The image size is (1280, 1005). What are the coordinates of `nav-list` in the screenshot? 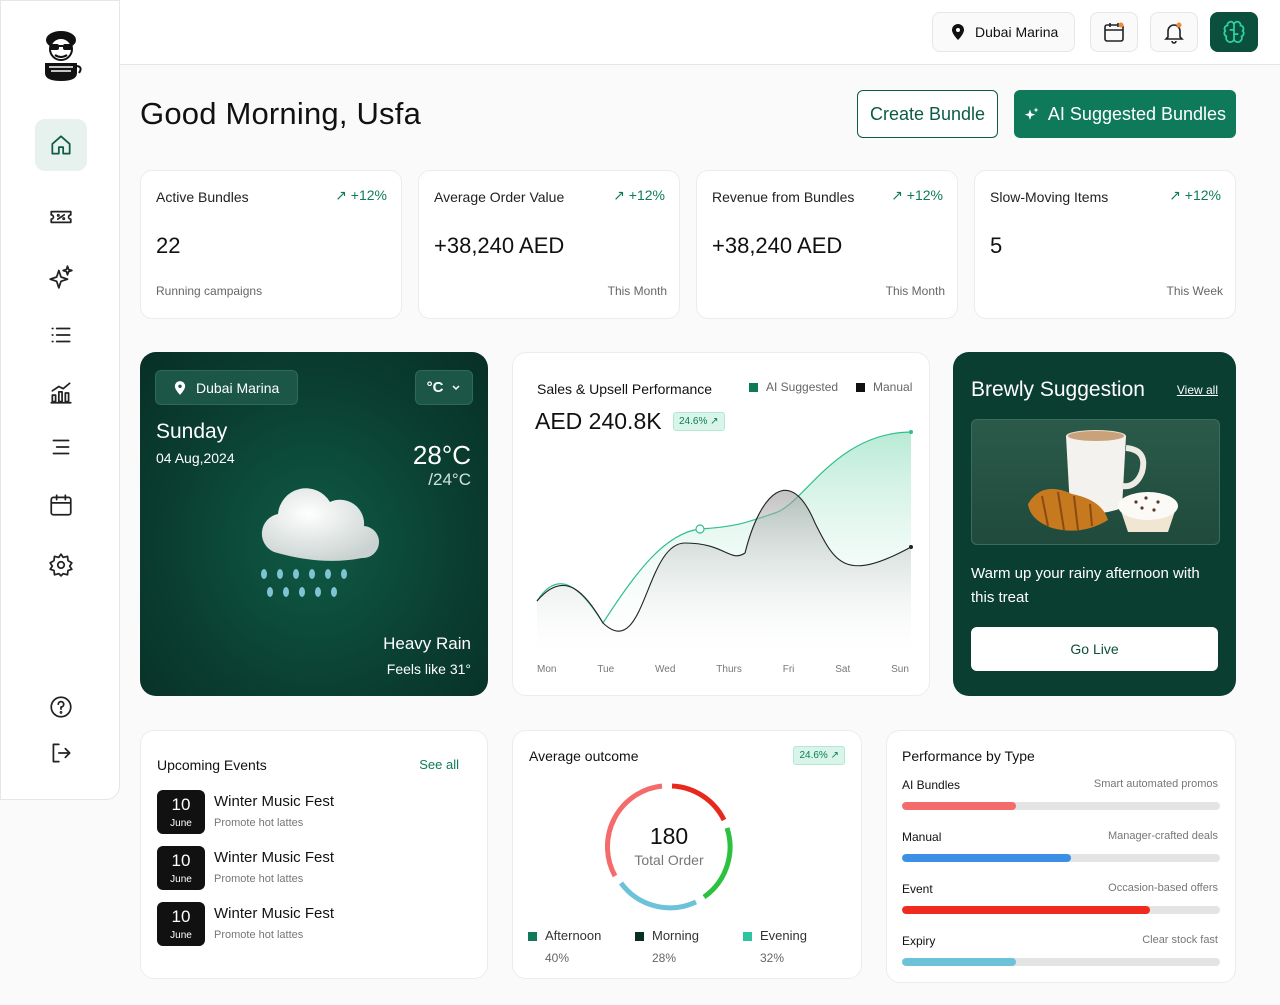 It's located at (61, 335).